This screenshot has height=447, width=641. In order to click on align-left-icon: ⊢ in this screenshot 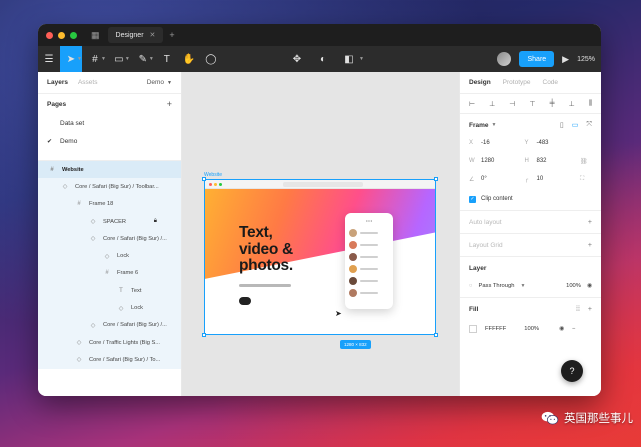, I will do `click(472, 104)`.